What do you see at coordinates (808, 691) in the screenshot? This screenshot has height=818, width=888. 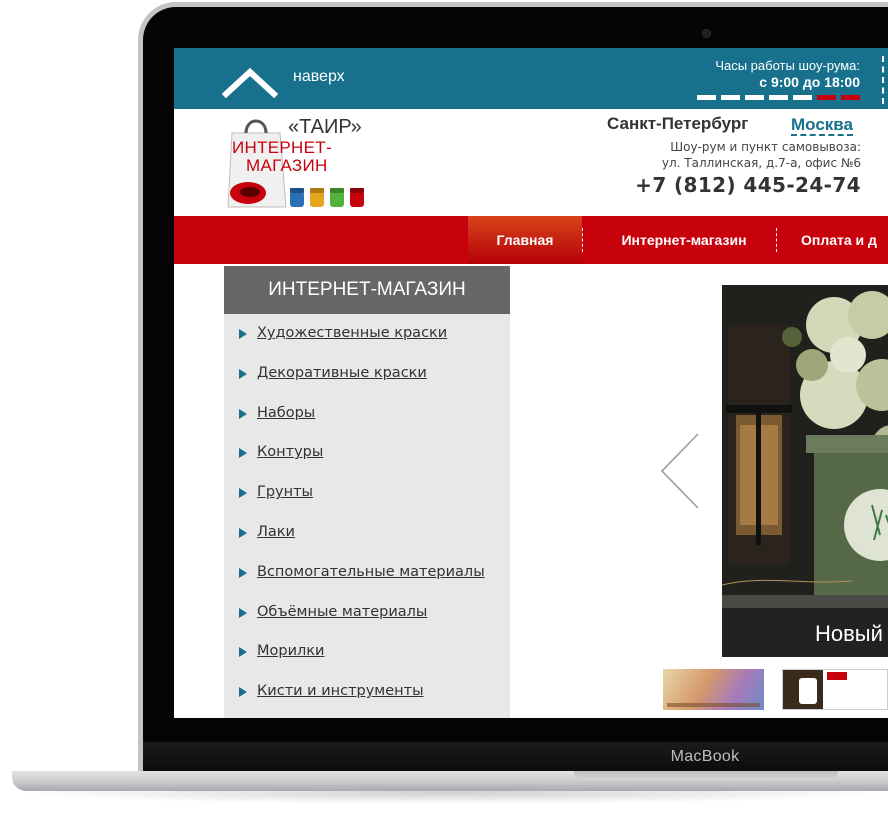 I see `thumbnail-product-bottle` at bounding box center [808, 691].